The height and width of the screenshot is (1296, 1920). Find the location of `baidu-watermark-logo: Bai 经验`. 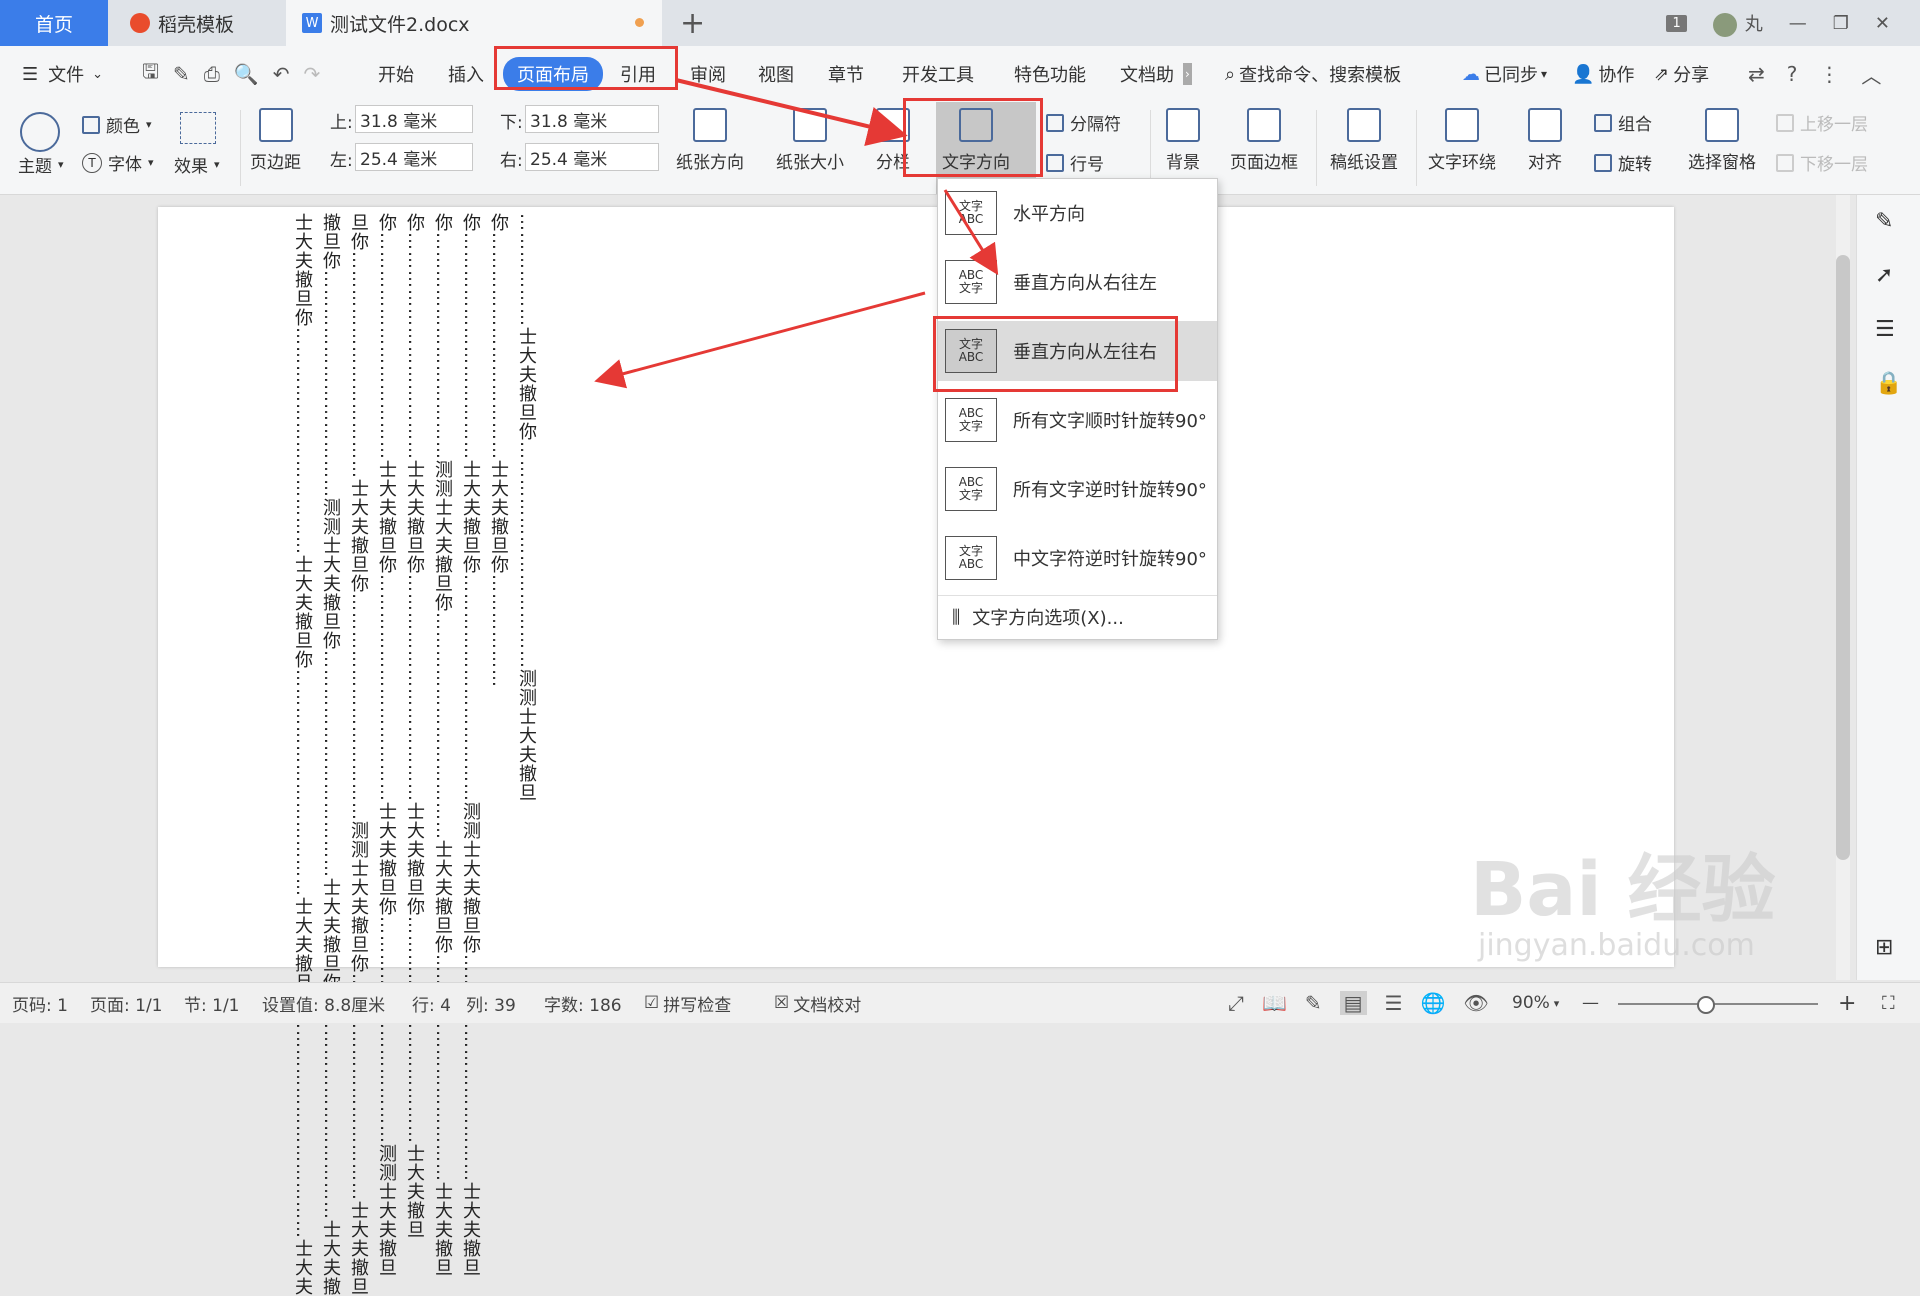

baidu-watermark-logo: Bai 经验 is located at coordinates (1623, 890).